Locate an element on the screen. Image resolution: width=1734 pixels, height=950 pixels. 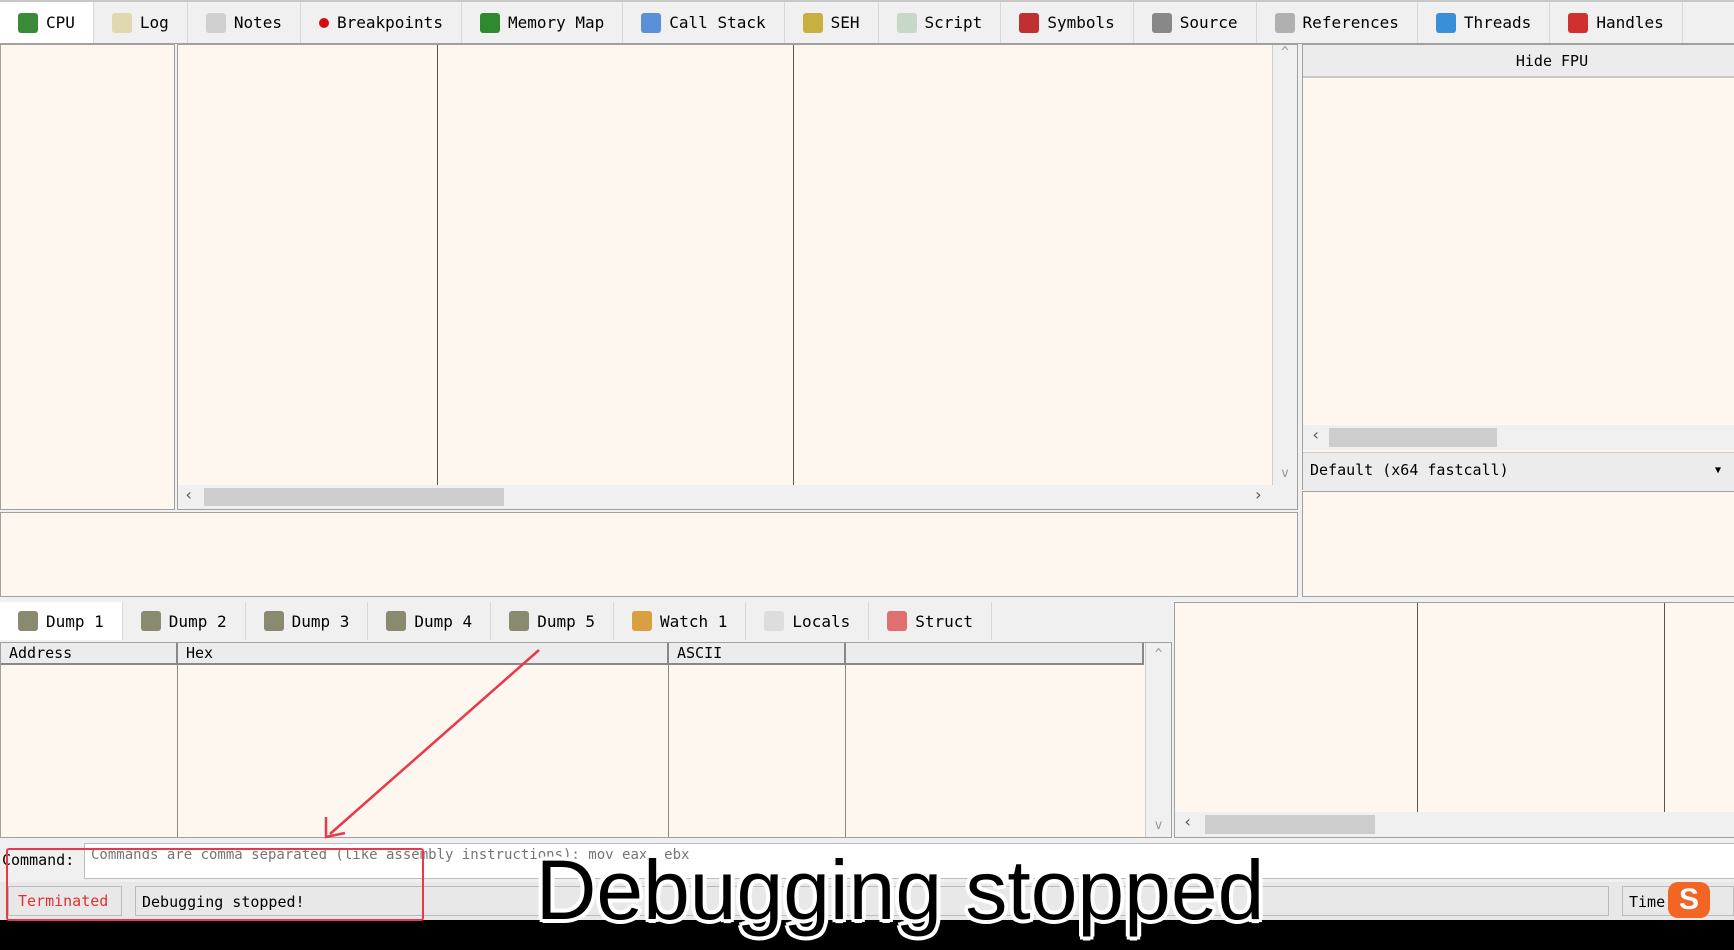
annotation-arrow-head is located at coordinates (335, 828).